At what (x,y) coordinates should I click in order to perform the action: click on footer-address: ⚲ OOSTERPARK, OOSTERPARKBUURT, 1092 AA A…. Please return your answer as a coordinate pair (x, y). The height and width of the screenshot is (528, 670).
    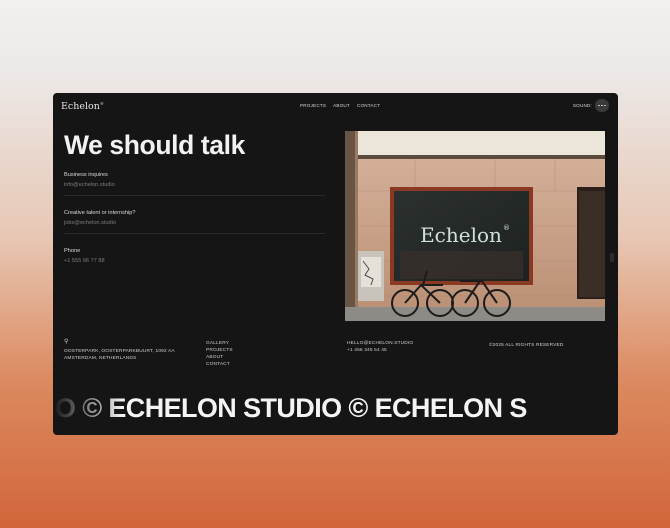
    Looking at the image, I should click on (119, 350).